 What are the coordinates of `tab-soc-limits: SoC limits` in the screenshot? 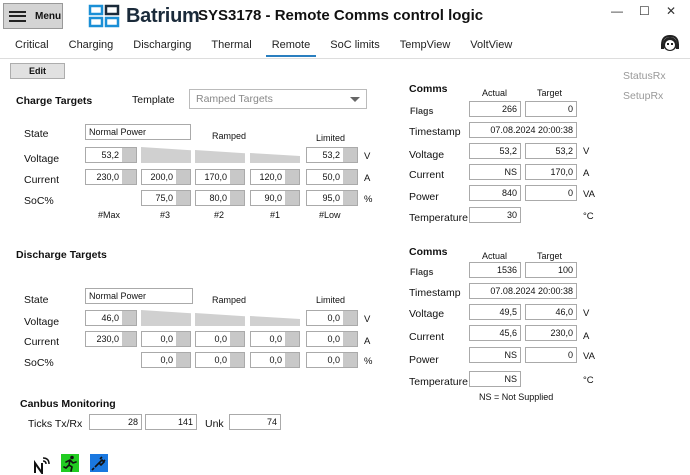 It's located at (355, 47).